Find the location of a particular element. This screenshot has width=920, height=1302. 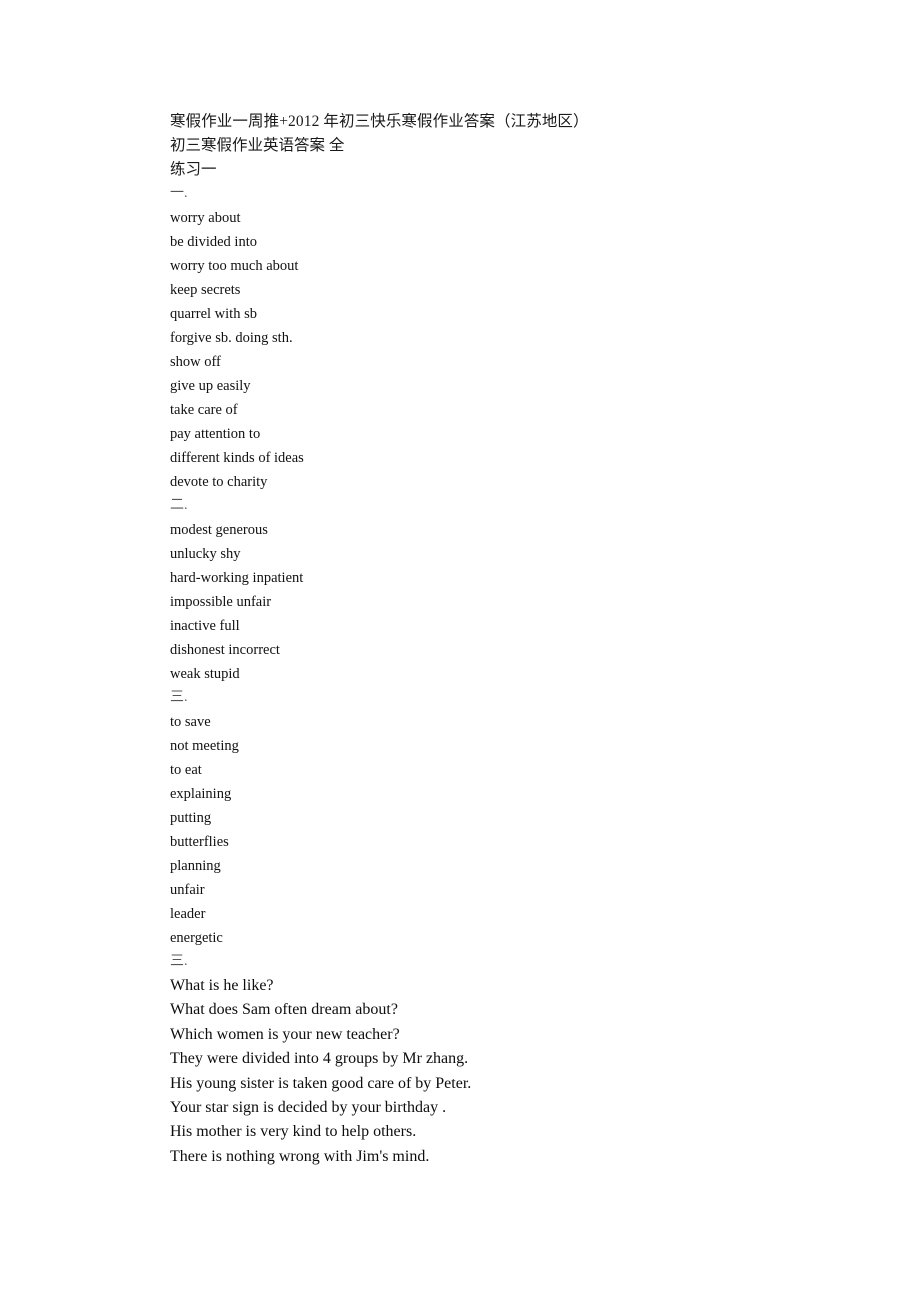

answer-item: weak stupid is located at coordinates (205, 674).